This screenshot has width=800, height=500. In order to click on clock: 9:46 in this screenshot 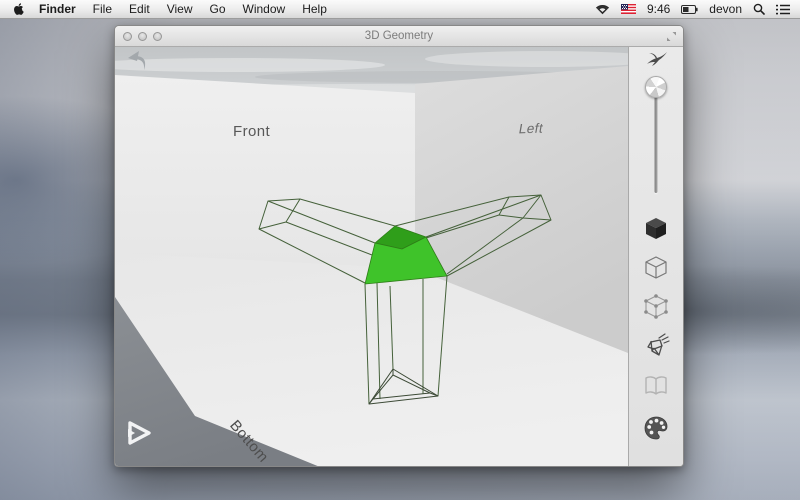, I will do `click(658, 9)`.